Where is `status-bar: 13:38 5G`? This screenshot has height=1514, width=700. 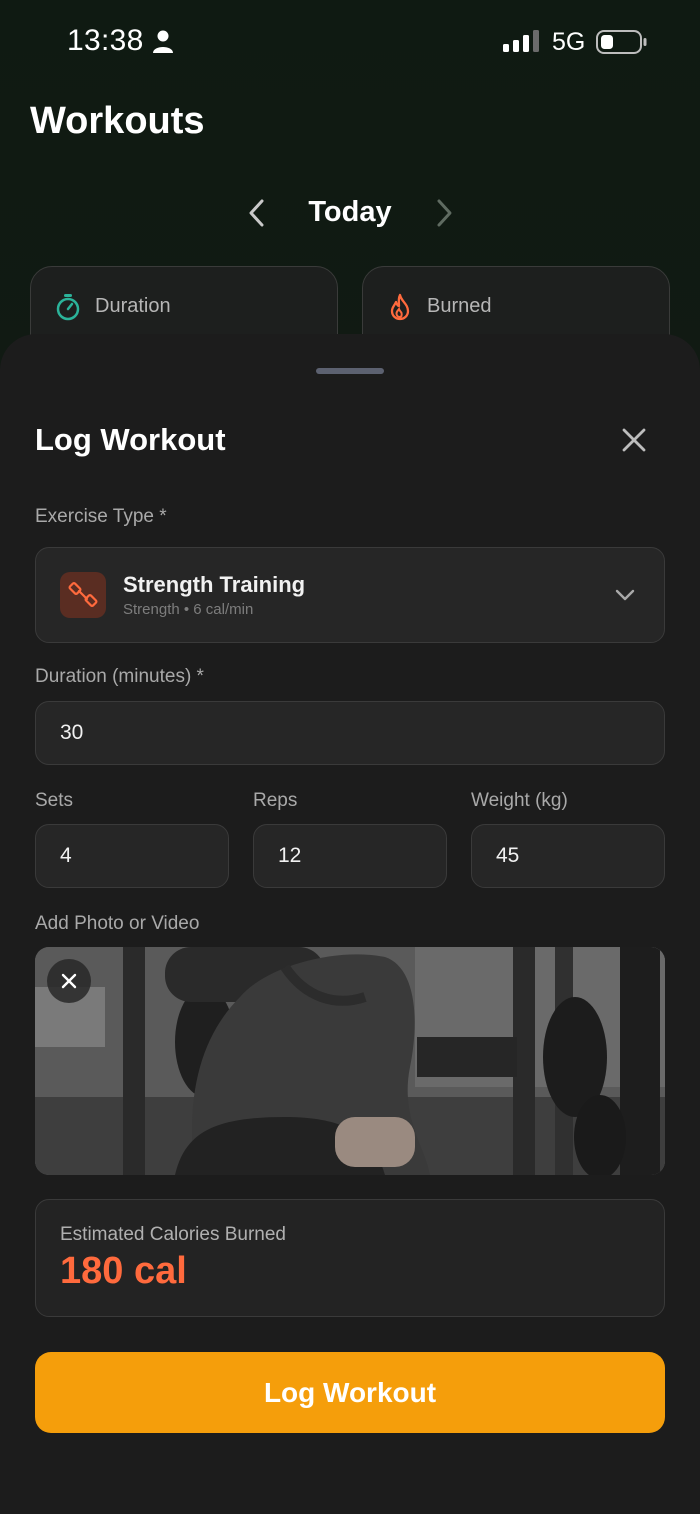 status-bar: 13:38 5G is located at coordinates (350, 42).